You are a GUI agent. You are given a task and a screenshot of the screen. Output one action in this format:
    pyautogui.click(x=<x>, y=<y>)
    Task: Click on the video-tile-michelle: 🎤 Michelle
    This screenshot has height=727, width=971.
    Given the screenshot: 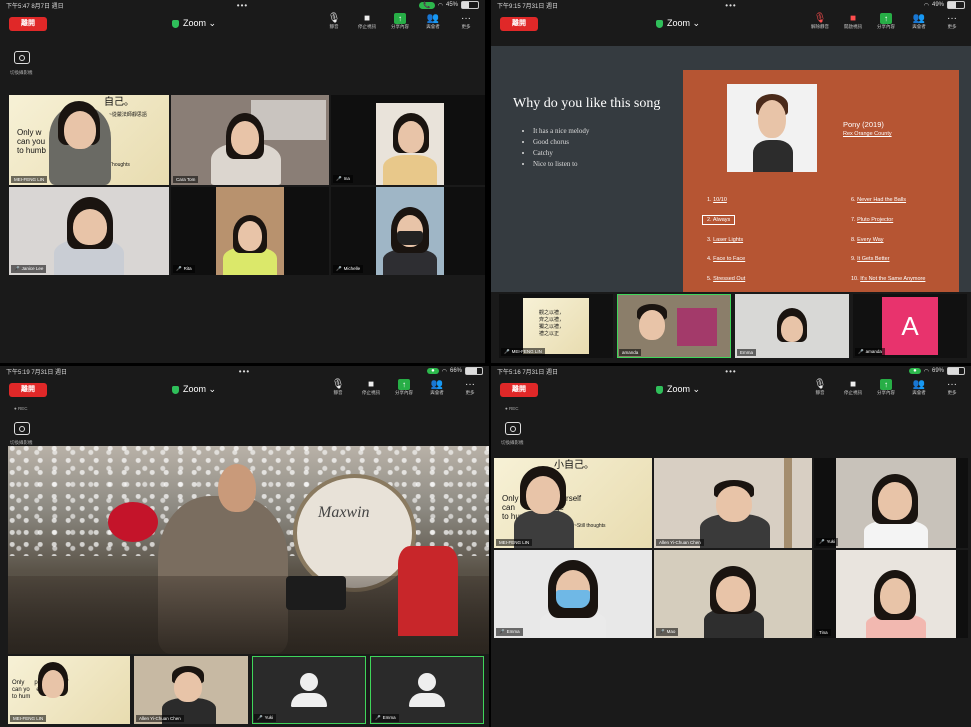 What is the action you would take?
    pyautogui.click(x=408, y=231)
    